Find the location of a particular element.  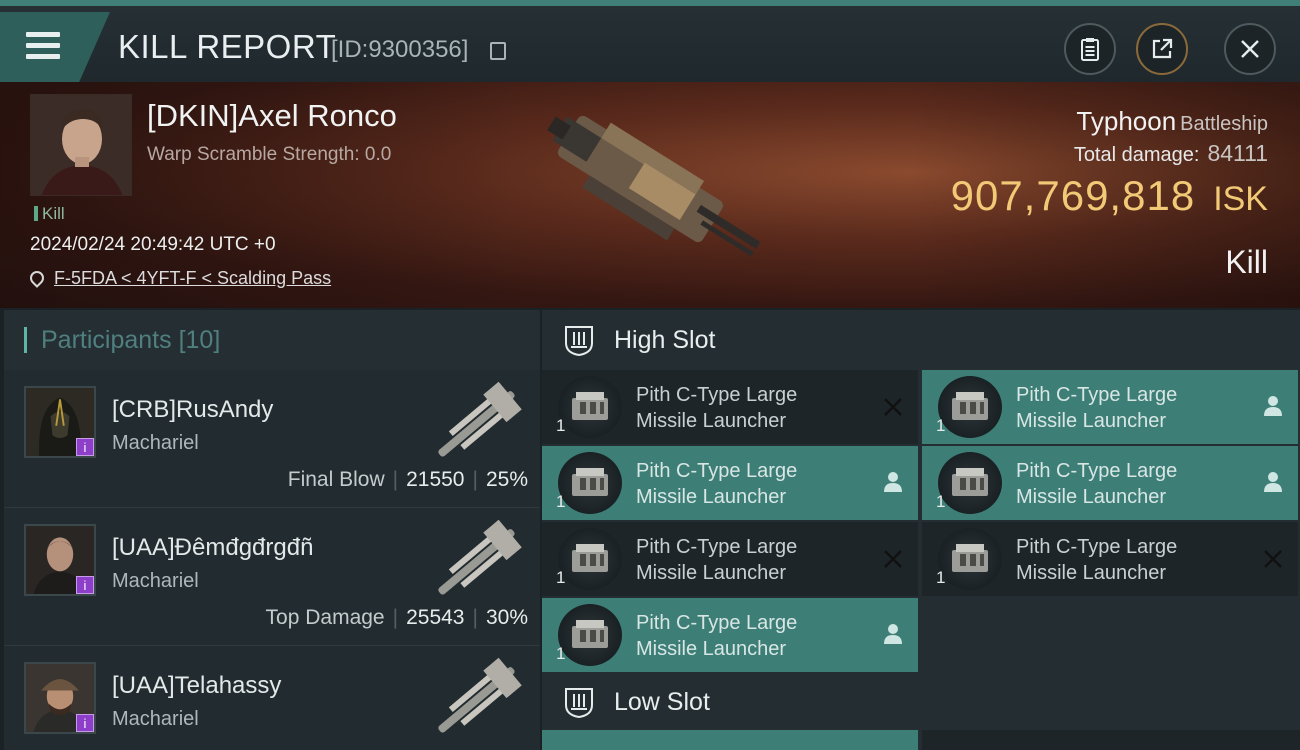

hamburger-icon is located at coordinates (43, 46).